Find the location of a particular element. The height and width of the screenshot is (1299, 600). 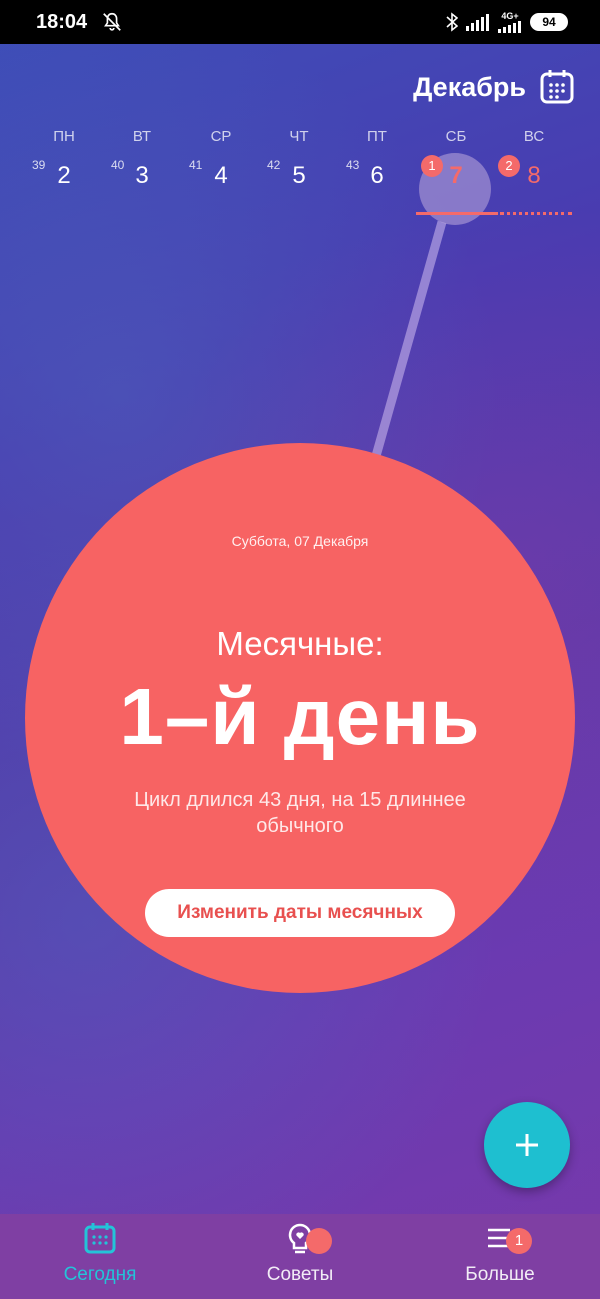

day-name: ПН is located at coordinates (64, 136).